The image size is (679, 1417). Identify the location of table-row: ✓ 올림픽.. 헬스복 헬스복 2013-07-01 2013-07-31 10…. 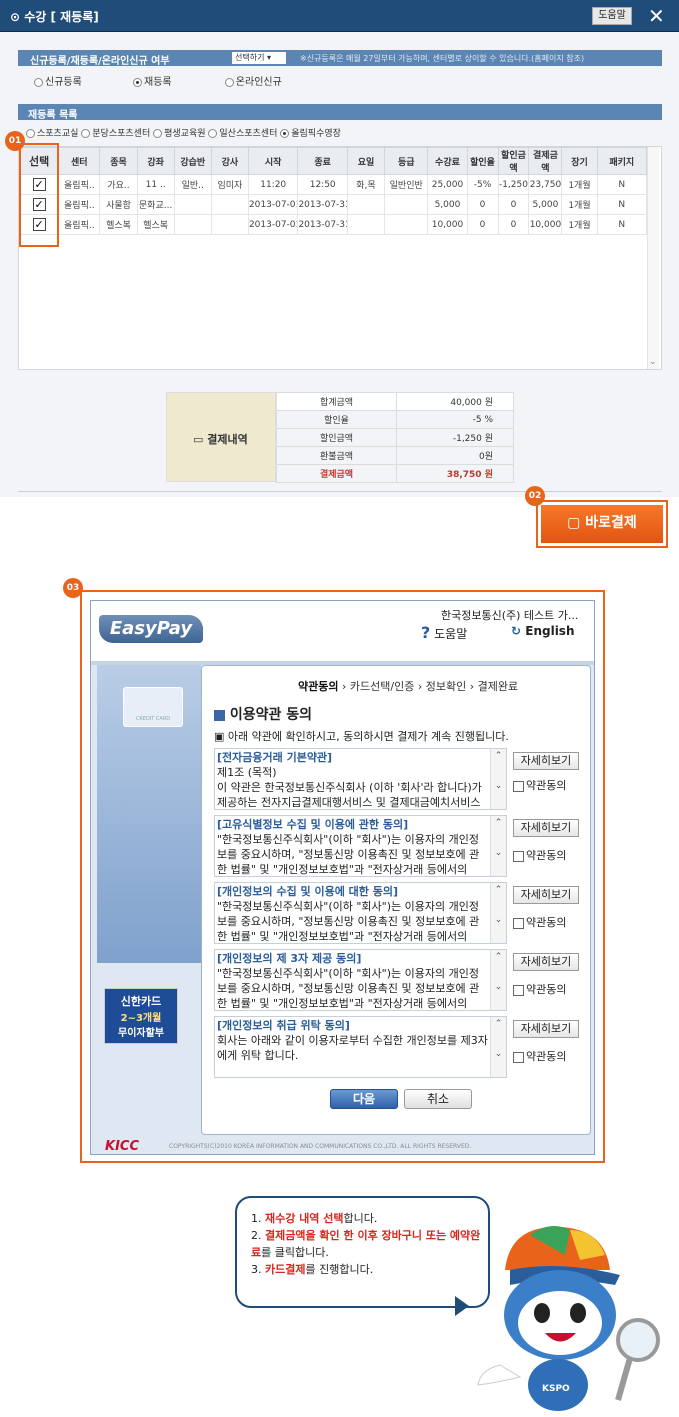
(332, 224).